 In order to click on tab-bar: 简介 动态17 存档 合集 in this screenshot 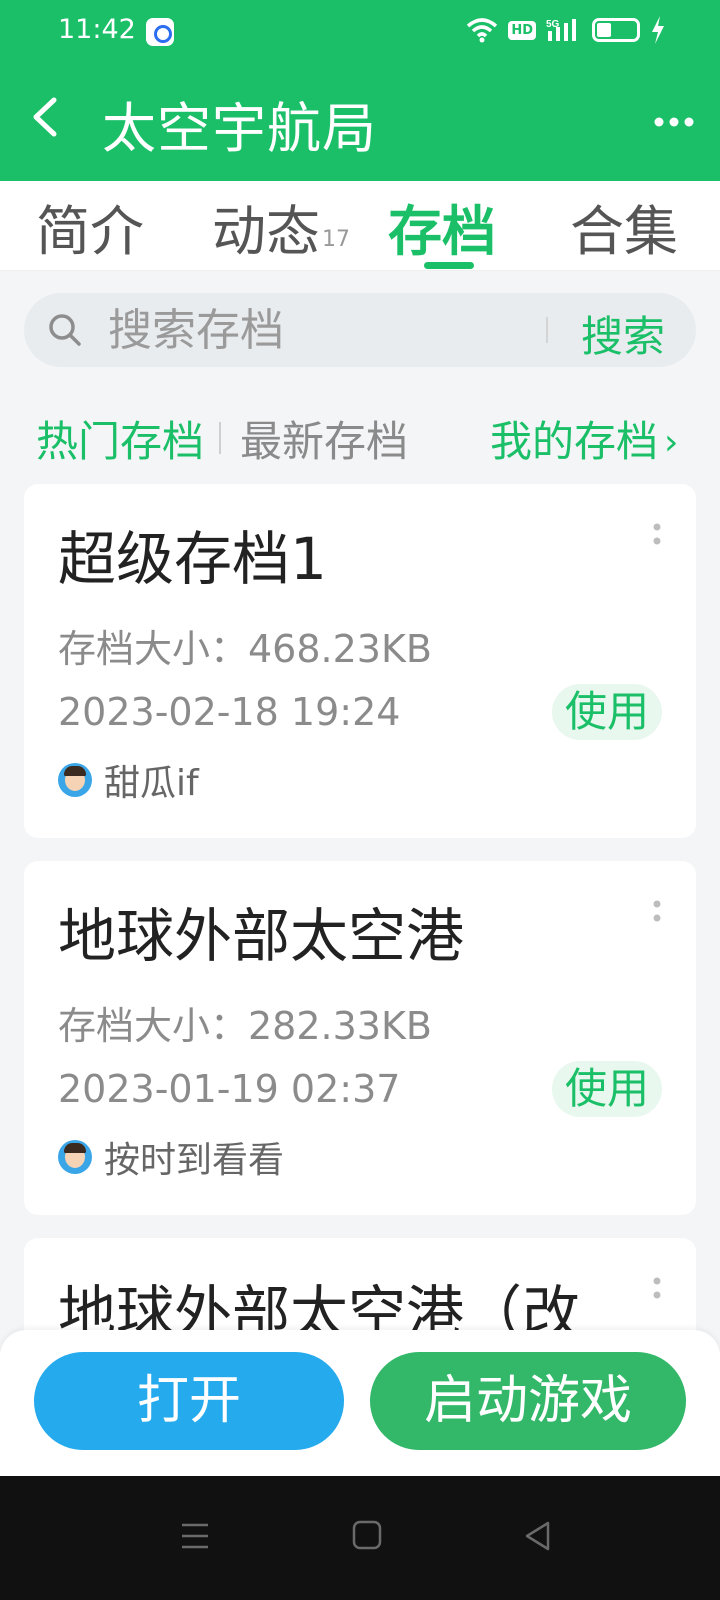, I will do `click(360, 226)`.